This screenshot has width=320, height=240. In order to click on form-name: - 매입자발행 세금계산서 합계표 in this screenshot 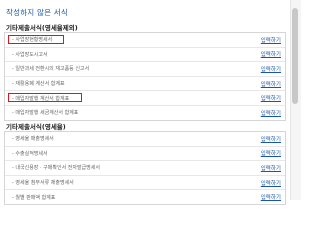, I will do `click(45, 113)`.